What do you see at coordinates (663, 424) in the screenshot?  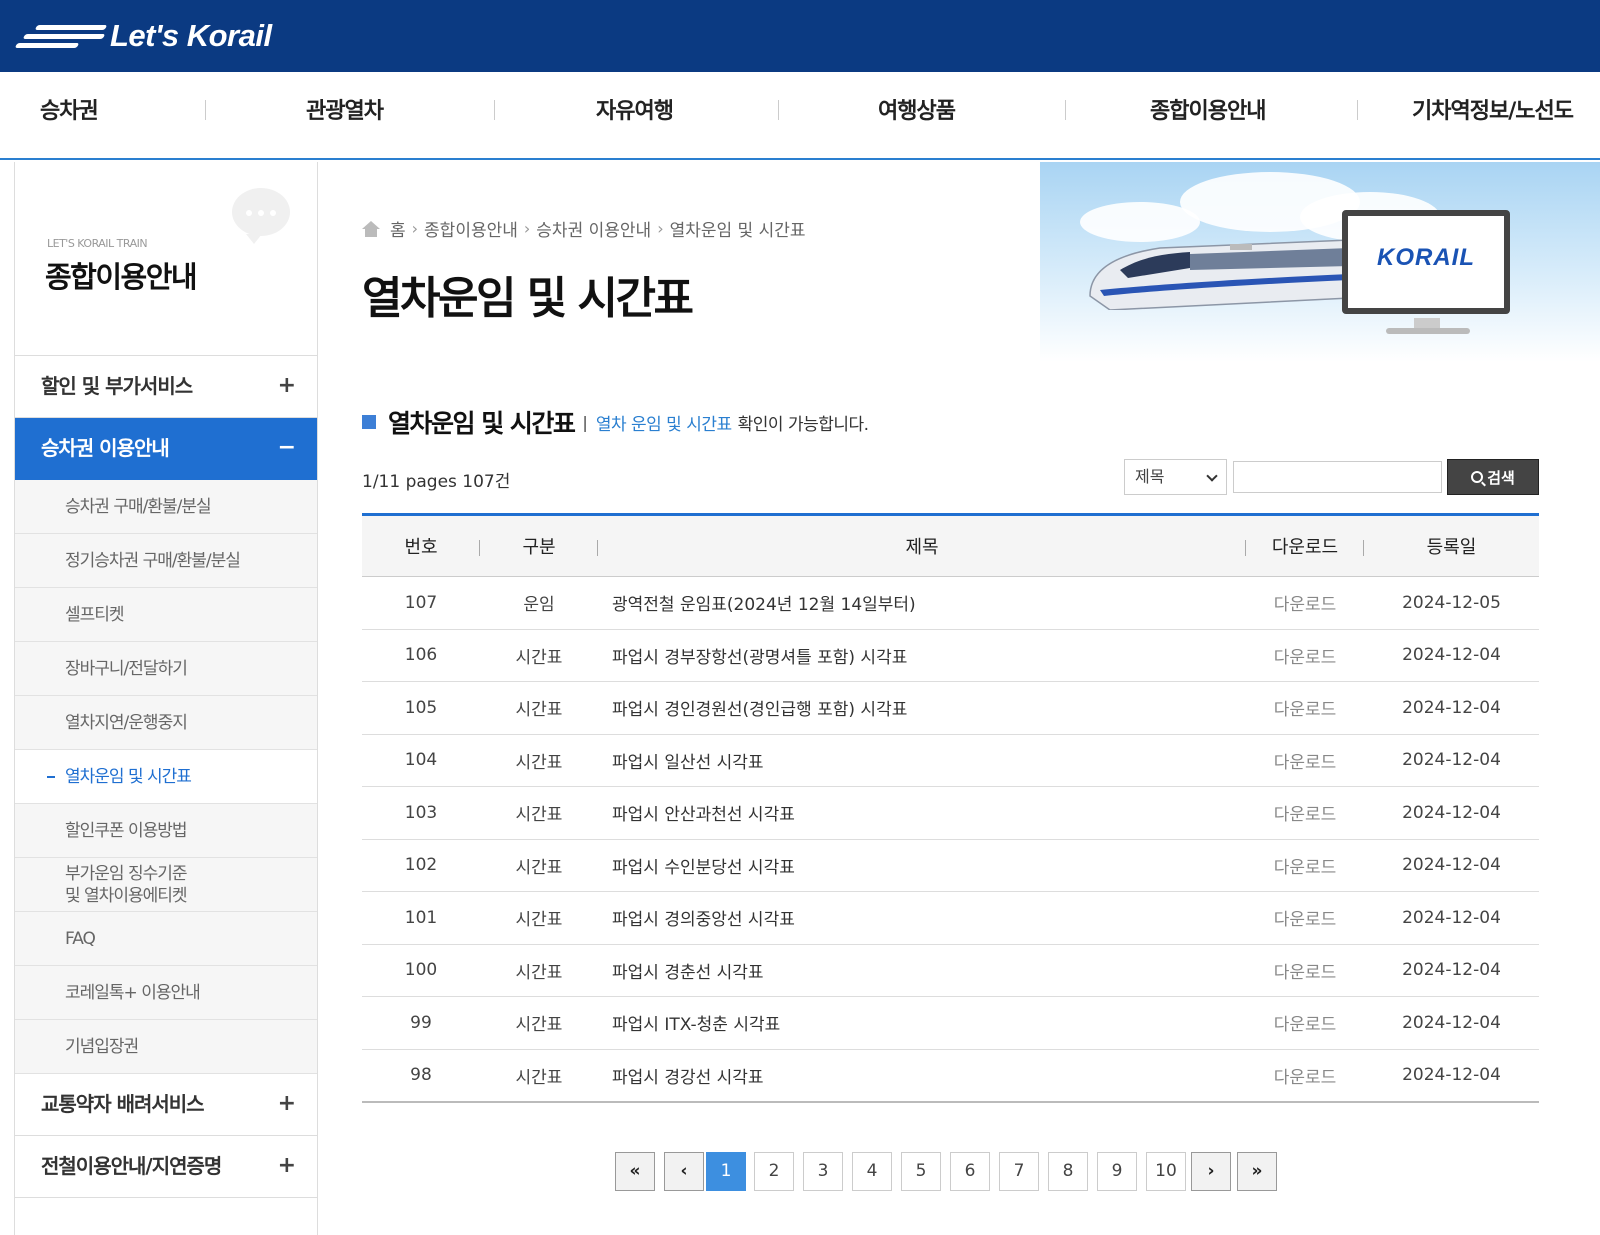 I see `section-link: 열차 운임 및 시간표` at bounding box center [663, 424].